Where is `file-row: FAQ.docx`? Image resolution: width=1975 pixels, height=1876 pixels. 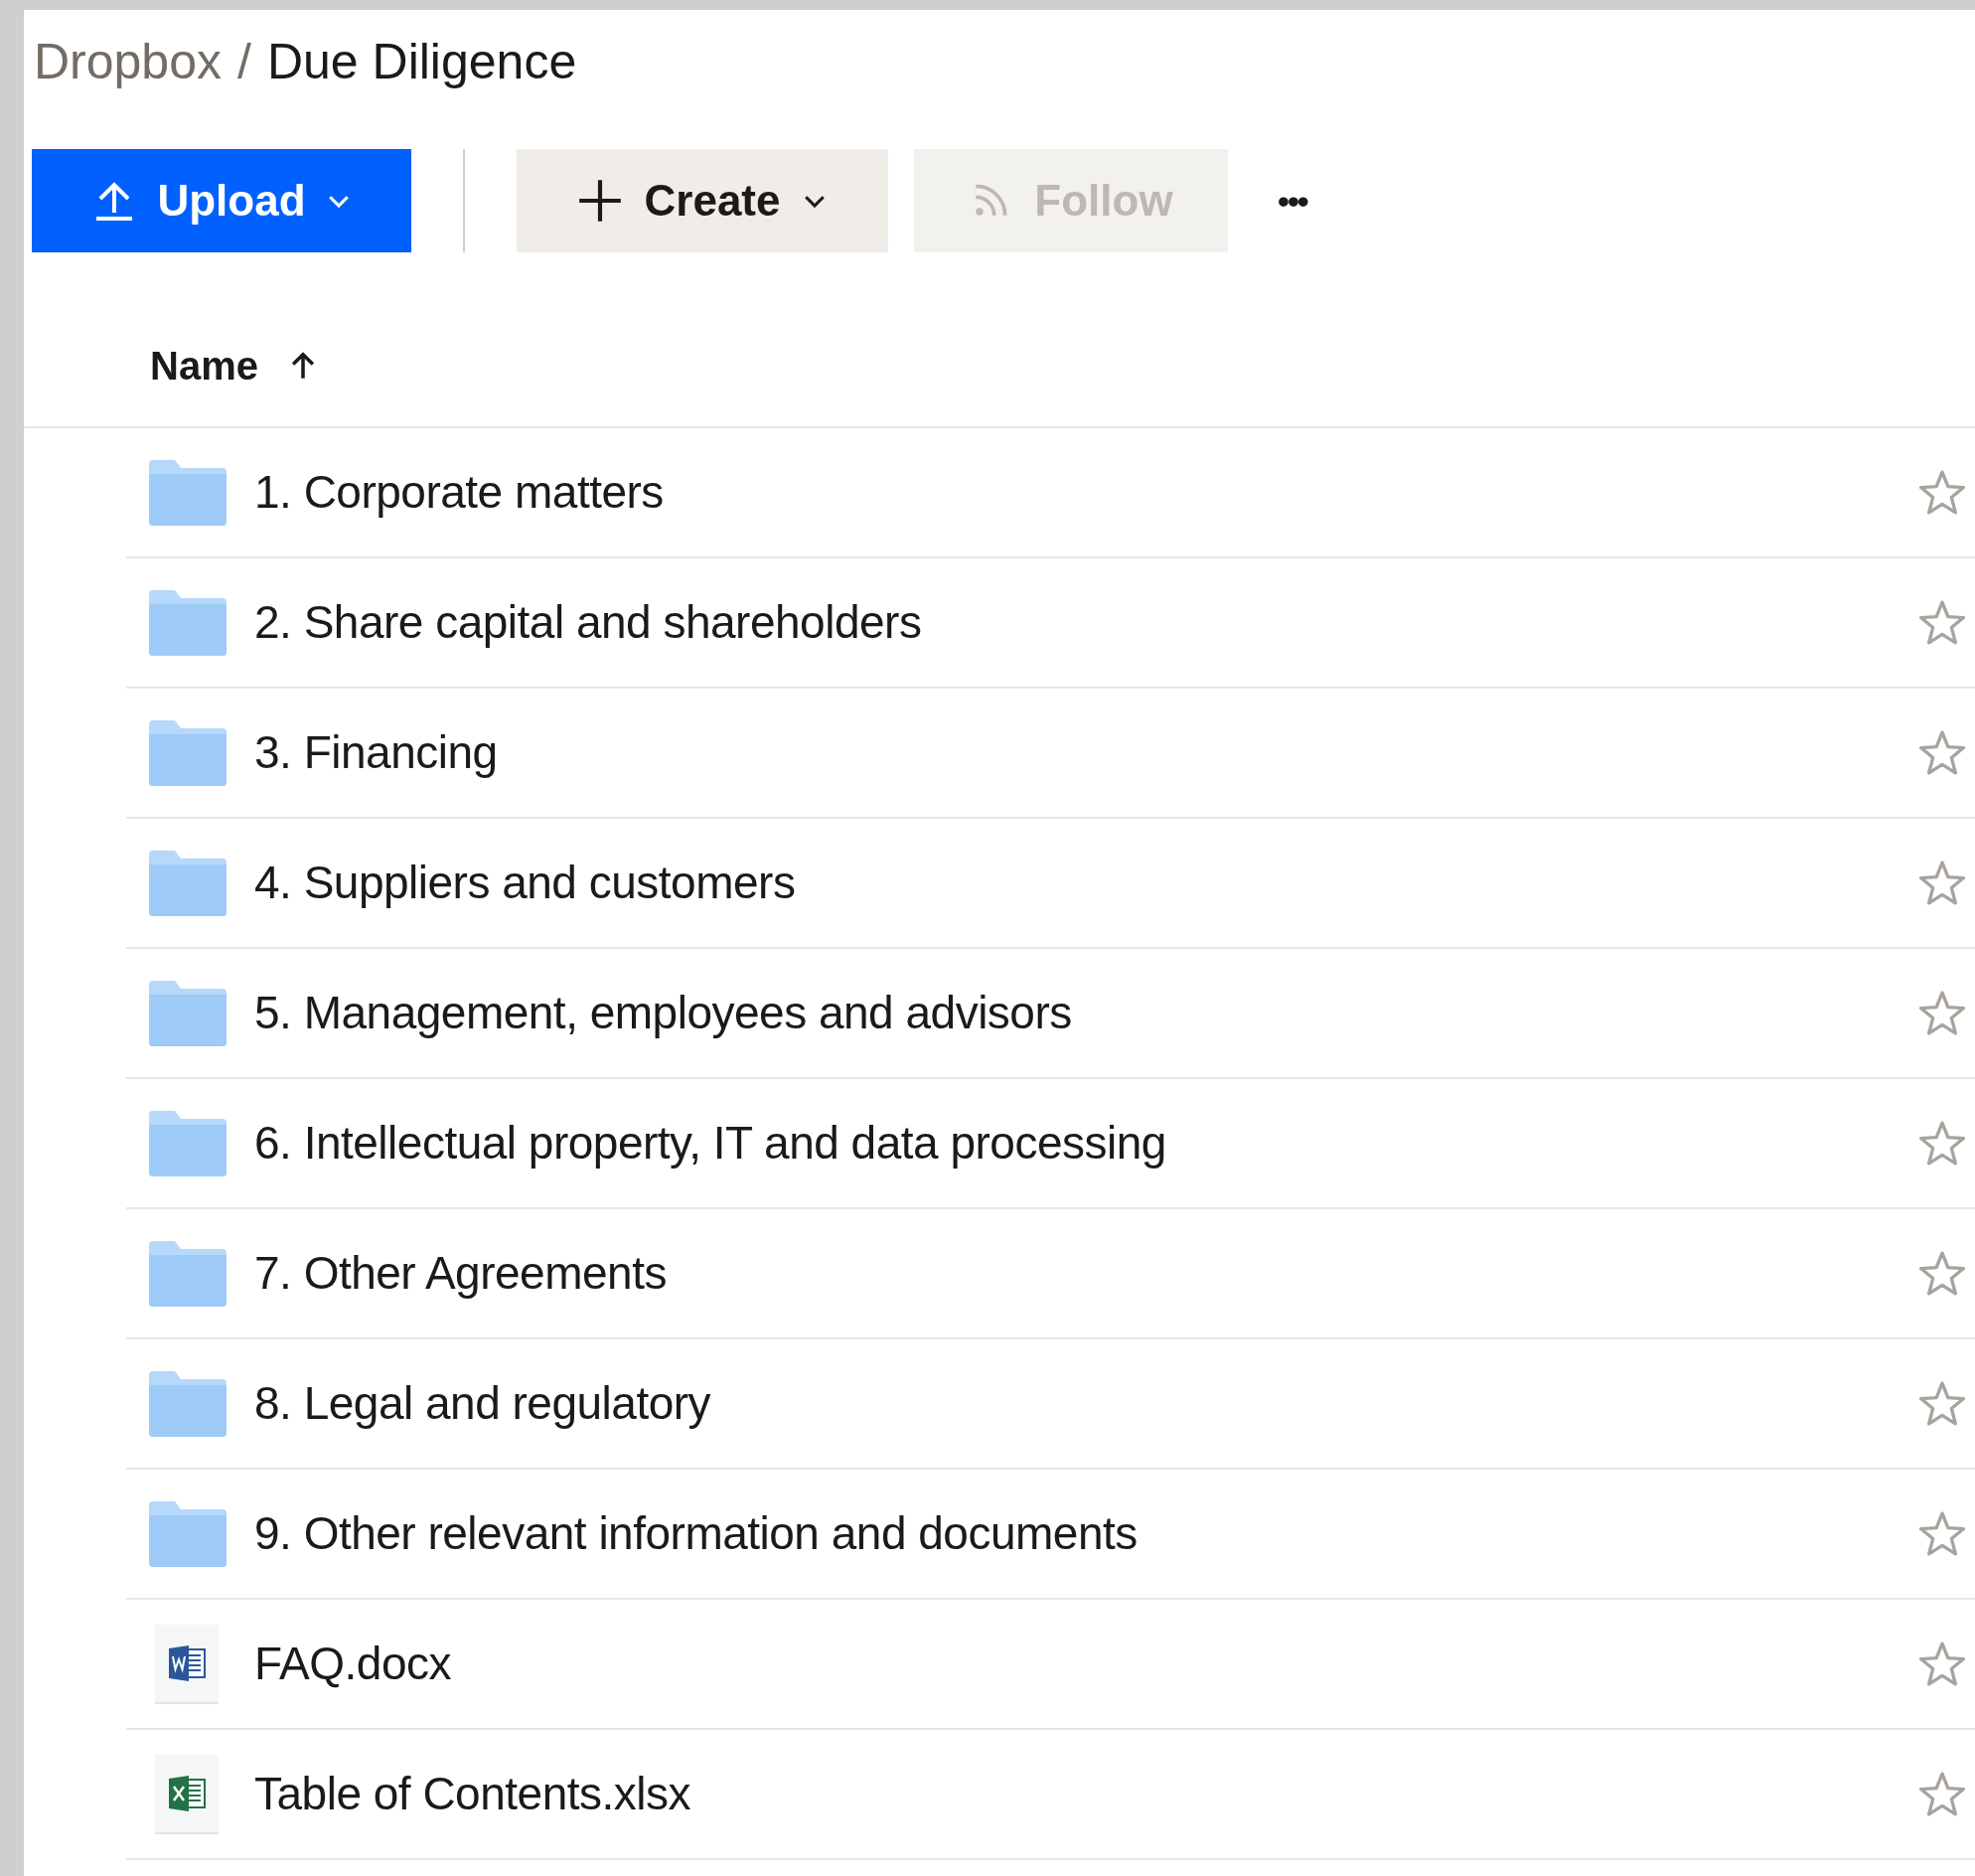 file-row: FAQ.docx is located at coordinates (1050, 1665).